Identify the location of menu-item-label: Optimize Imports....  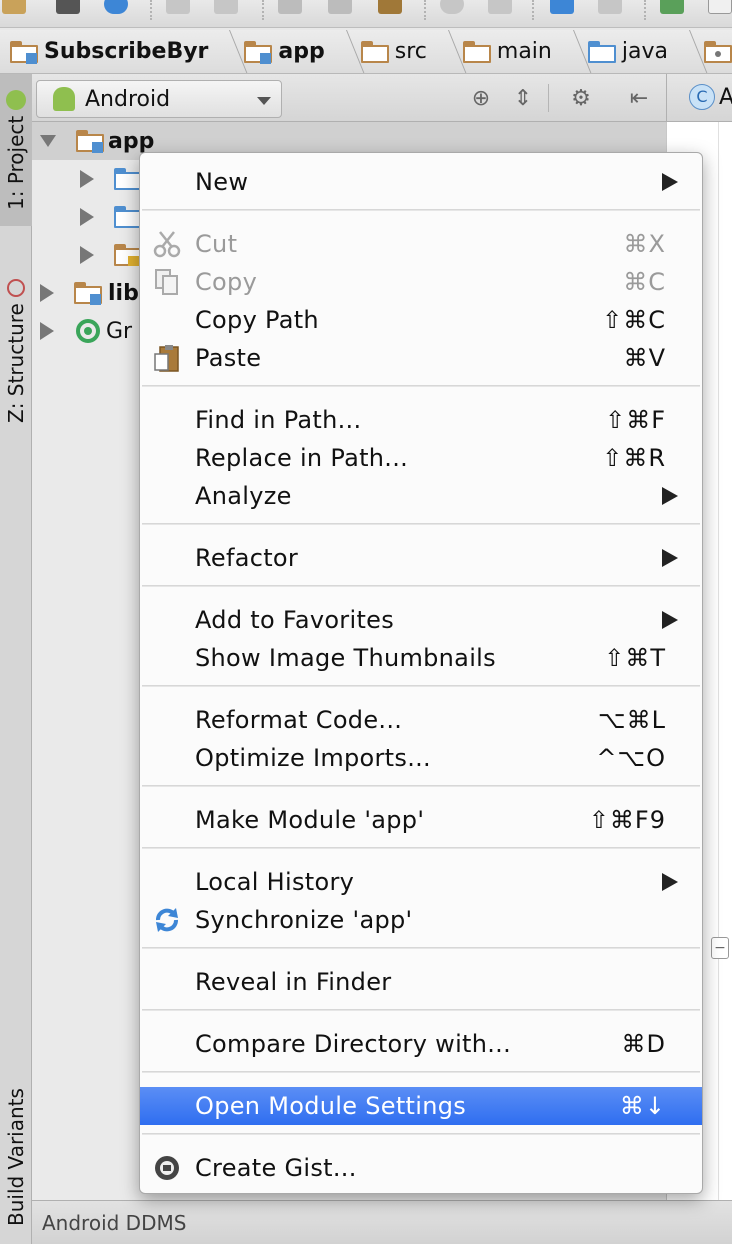
(313, 758).